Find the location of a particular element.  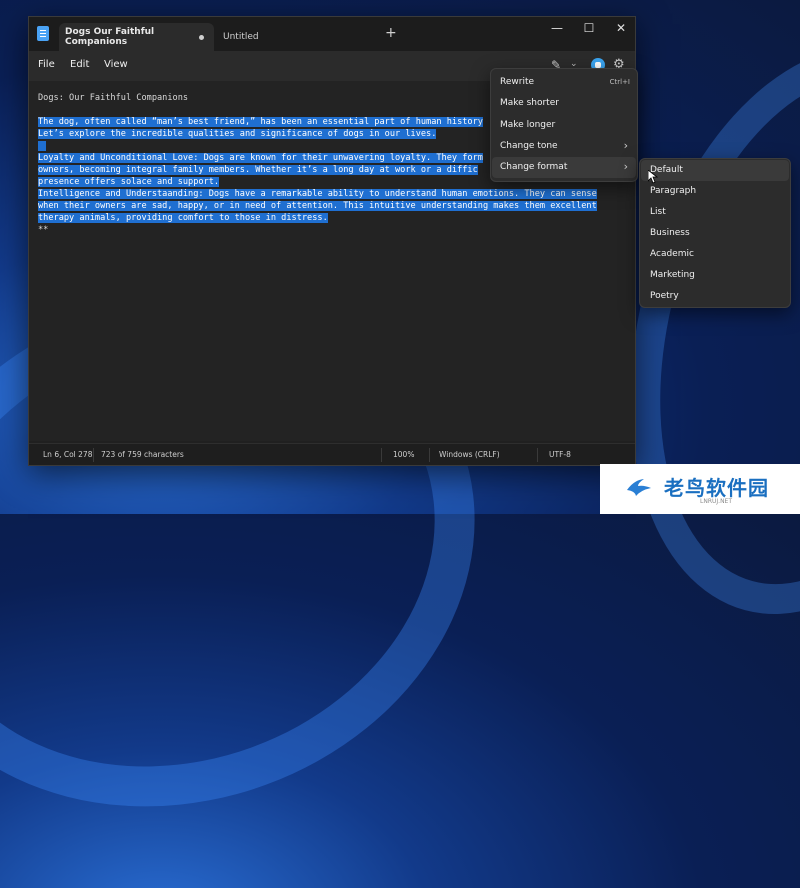

menu-file: File is located at coordinates (46, 64).